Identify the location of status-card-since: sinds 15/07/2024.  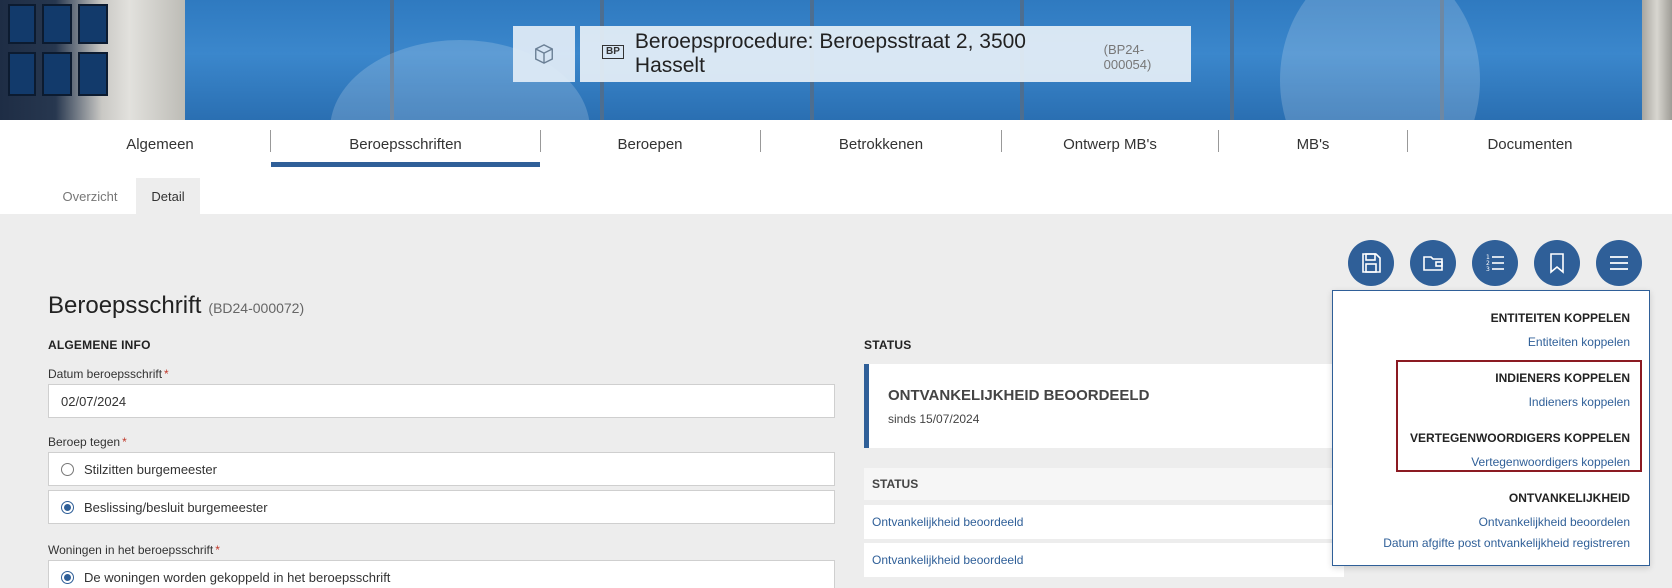
(934, 419).